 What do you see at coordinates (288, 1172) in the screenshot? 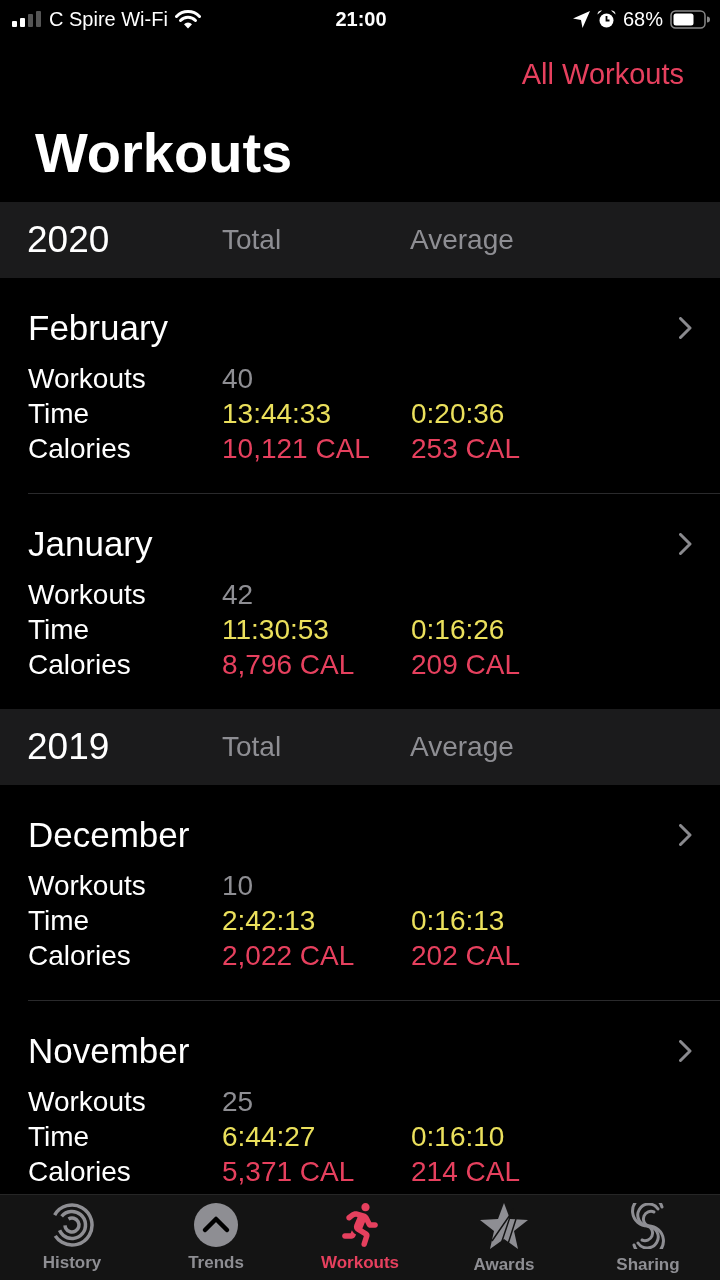
I see `total-value: 5,371 CAL` at bounding box center [288, 1172].